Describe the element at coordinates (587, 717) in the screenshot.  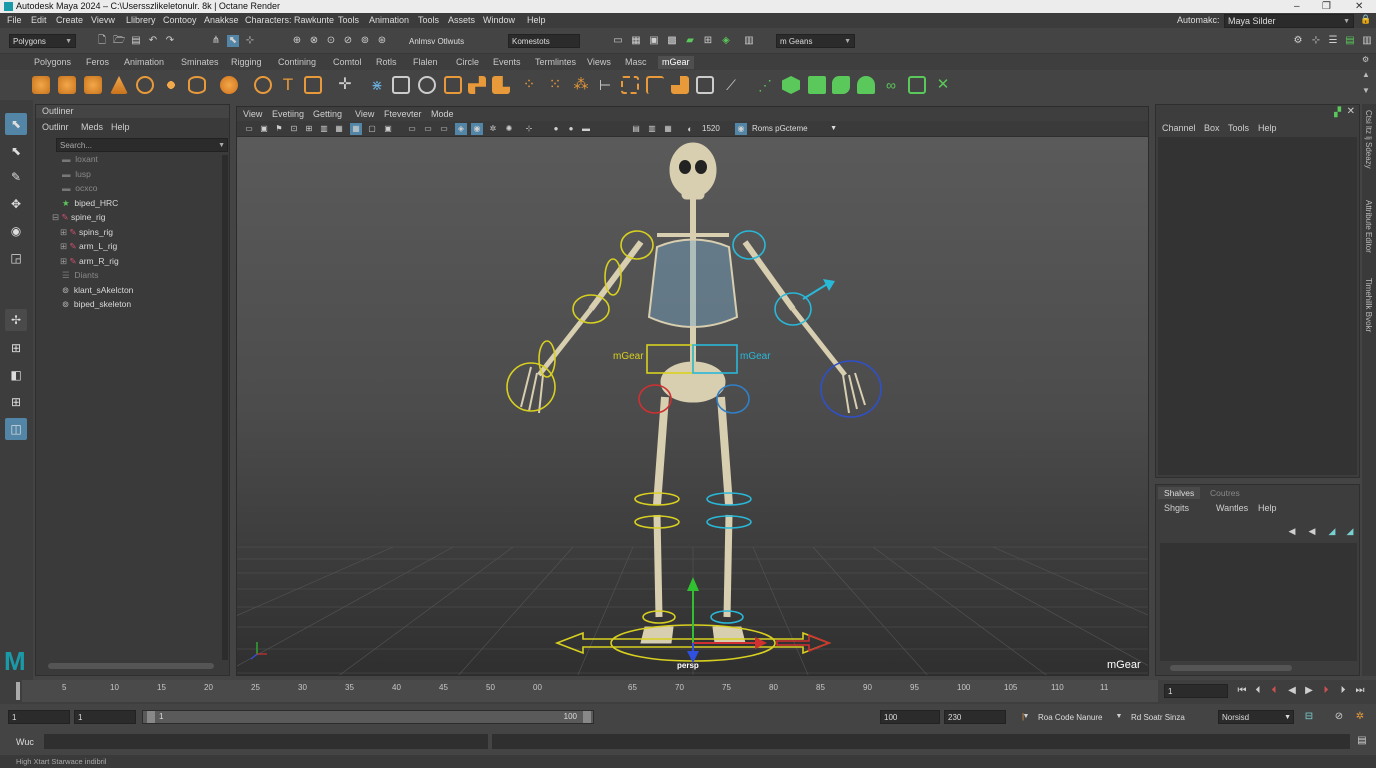
I see `range-end-handle` at that location.